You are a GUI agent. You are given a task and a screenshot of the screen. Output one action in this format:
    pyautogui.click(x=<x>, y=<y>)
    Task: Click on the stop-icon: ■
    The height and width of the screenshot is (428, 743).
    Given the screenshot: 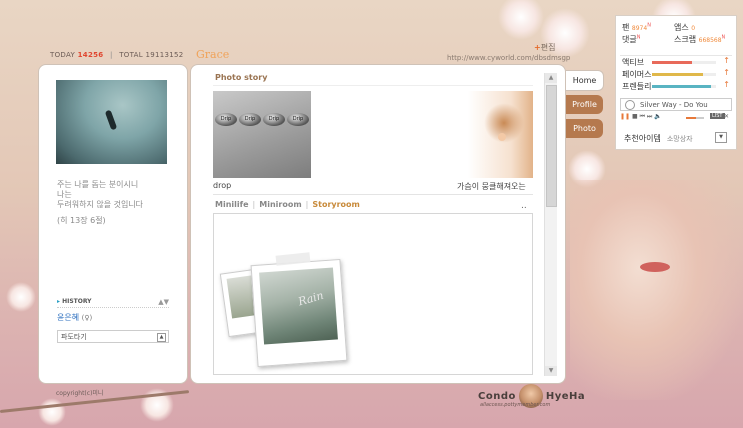 What is the action you would take?
    pyautogui.click(x=635, y=116)
    